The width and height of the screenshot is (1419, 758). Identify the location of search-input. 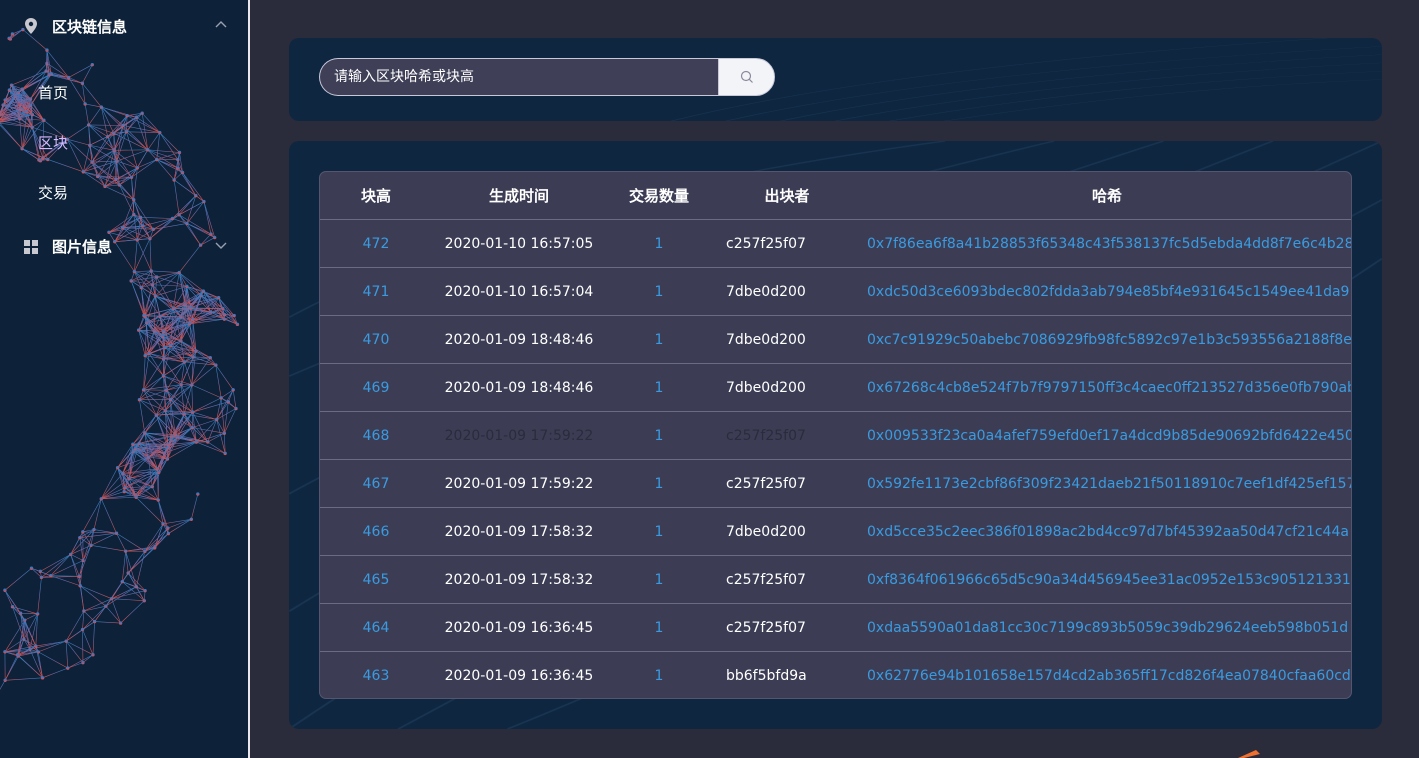
(518, 77).